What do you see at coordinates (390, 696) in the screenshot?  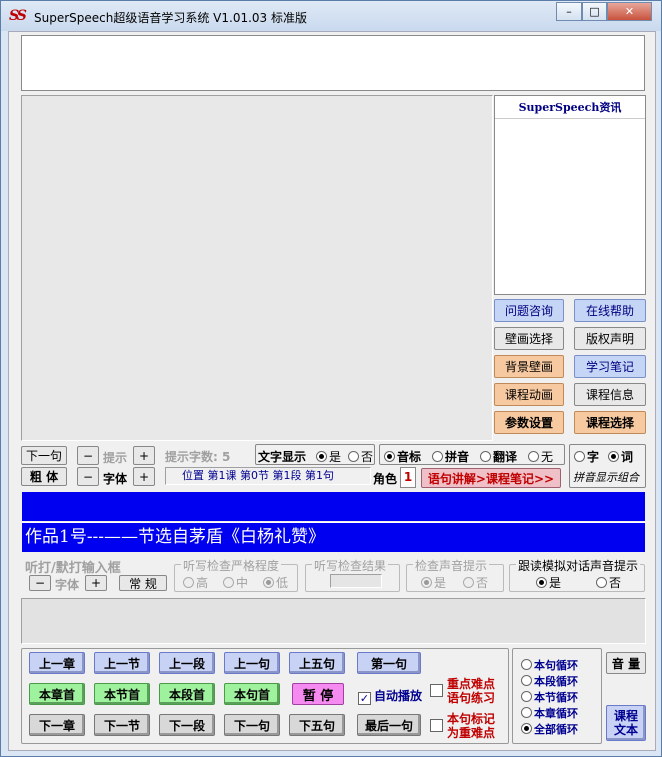 I see `auto-play-checkbox: ✓ 自动播放` at bounding box center [390, 696].